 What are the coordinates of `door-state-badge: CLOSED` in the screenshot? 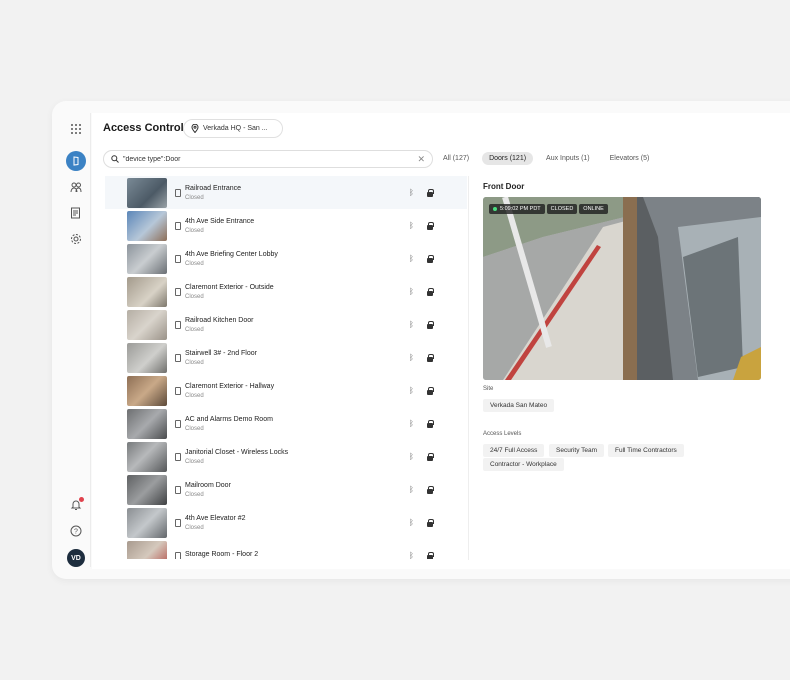 It's located at (562, 209).